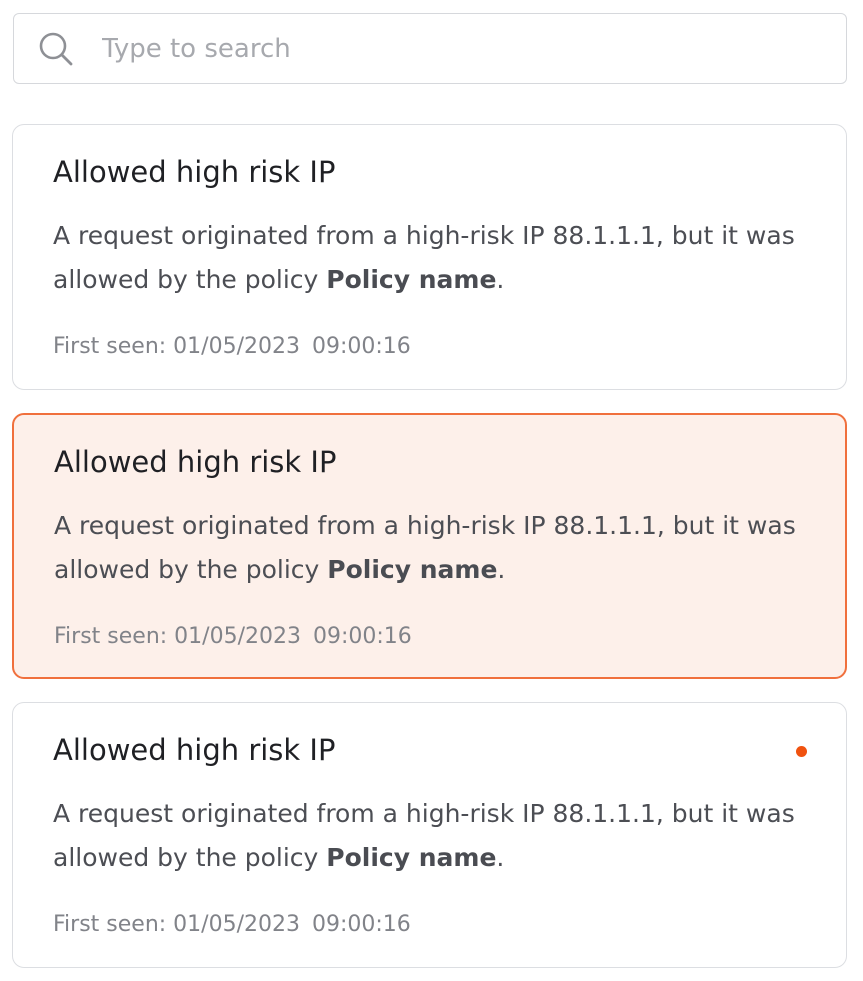 This screenshot has width=863, height=981. What do you see at coordinates (801, 751) in the screenshot?
I see `unread-dot-icon` at bounding box center [801, 751].